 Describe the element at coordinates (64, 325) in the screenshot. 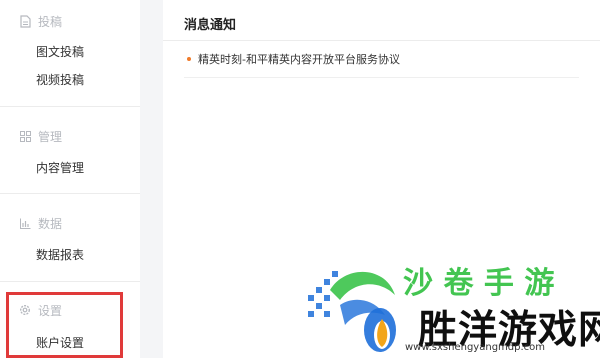

I see `highlight-box` at that location.